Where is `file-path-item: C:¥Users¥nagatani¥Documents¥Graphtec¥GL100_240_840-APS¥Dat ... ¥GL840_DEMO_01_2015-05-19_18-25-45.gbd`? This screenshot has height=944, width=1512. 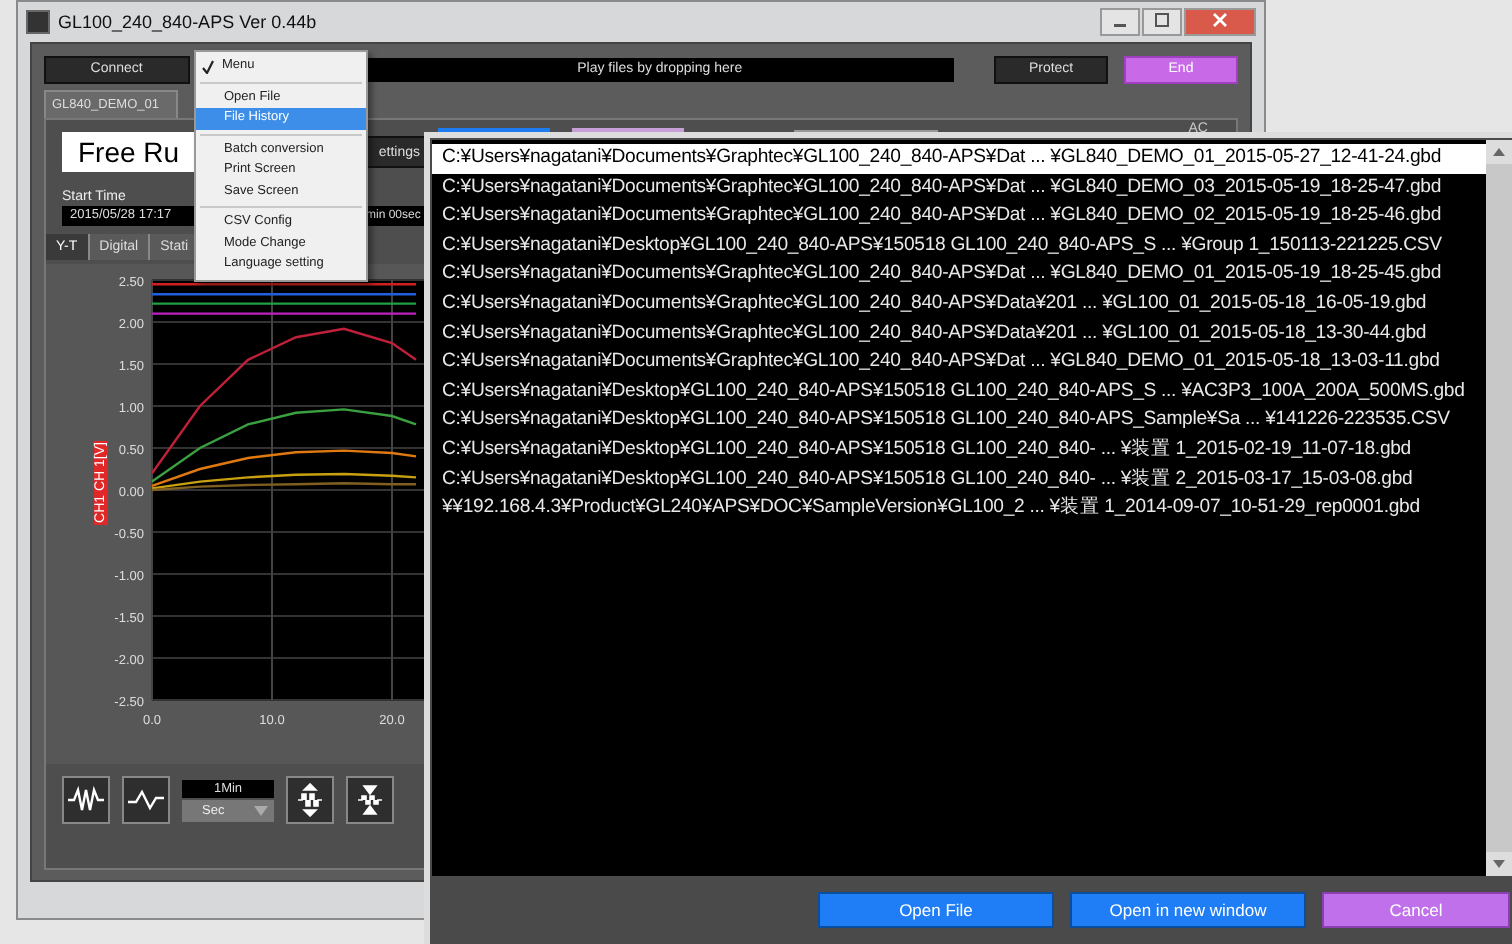
file-path-item: C:¥Users¥nagatani¥Documents¥Graphtec¥GL100_240_840-APS¥Dat ... ¥GL840_DEMO_01_2015-05-19_18-25-45.gbd is located at coordinates (959, 275).